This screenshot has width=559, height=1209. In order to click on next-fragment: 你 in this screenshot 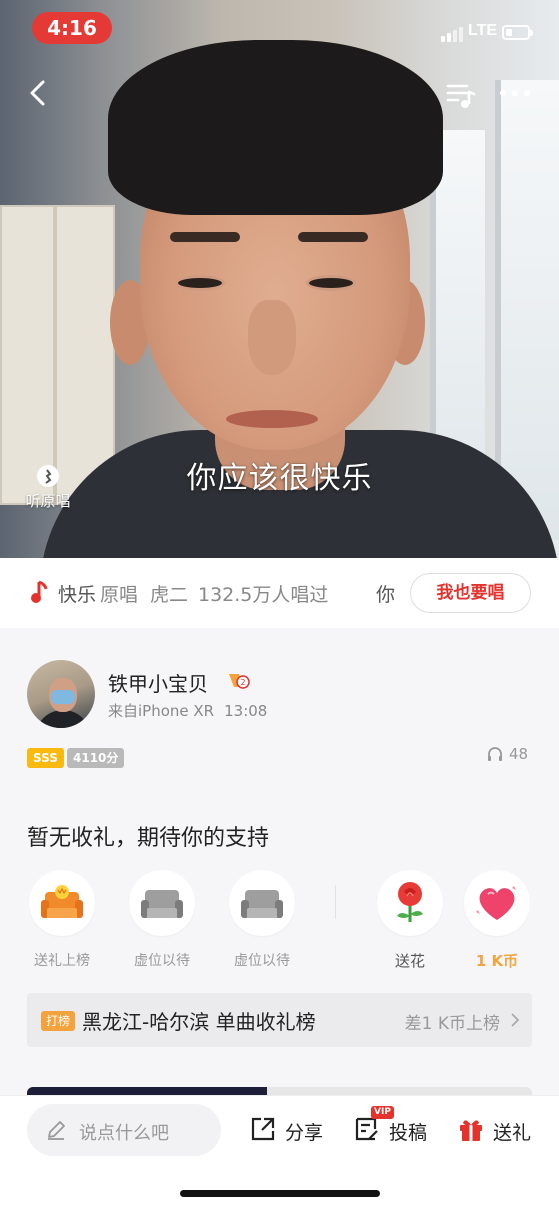, I will do `click(386, 595)`.